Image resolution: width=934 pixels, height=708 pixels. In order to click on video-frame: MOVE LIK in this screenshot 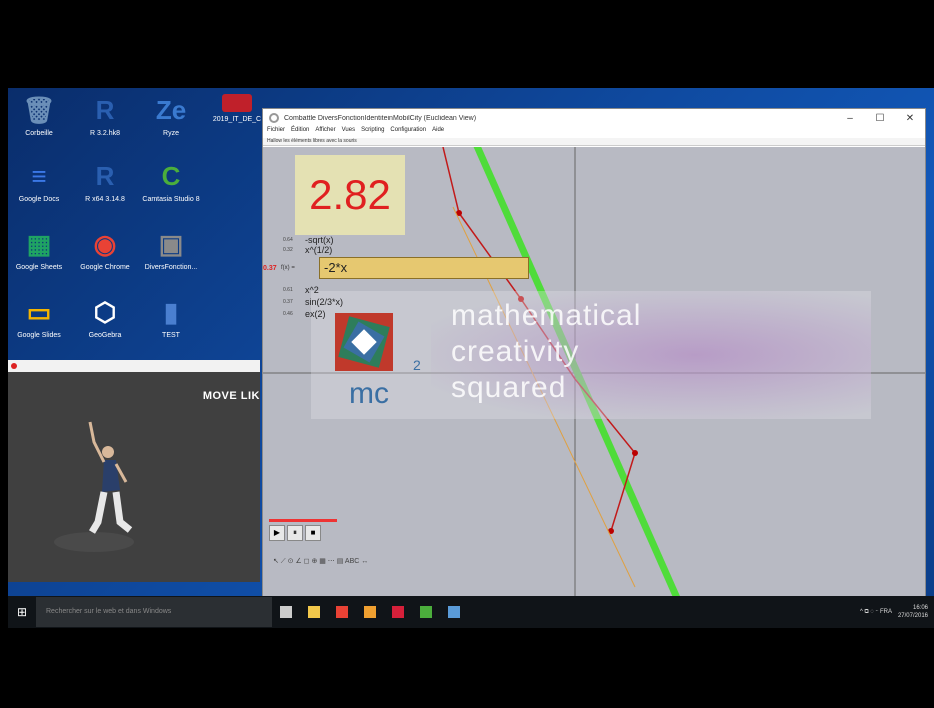, I will do `click(134, 477)`.